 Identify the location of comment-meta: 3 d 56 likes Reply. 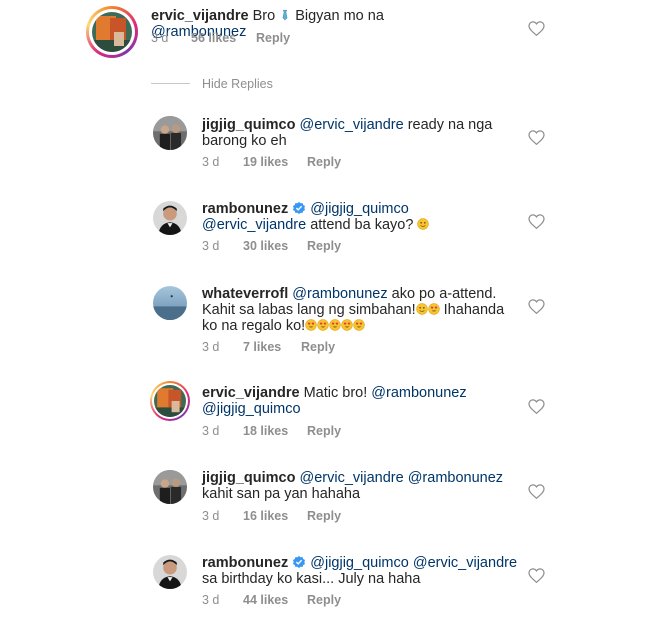
(281, 39).